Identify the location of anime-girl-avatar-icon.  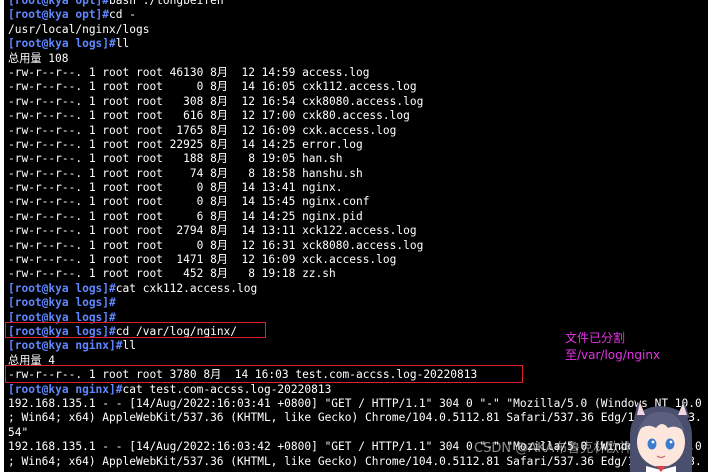
(661, 437).